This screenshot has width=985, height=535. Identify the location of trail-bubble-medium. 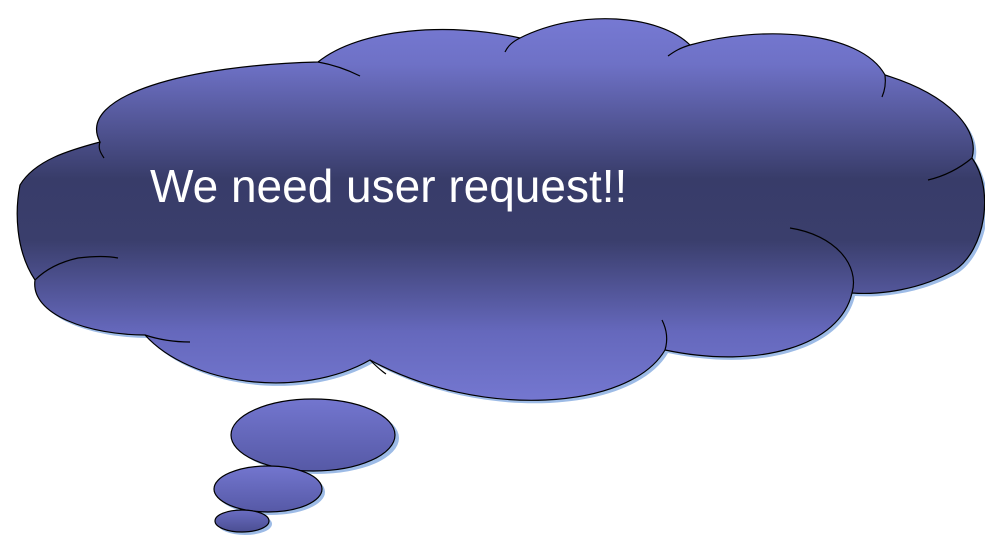
(268, 489).